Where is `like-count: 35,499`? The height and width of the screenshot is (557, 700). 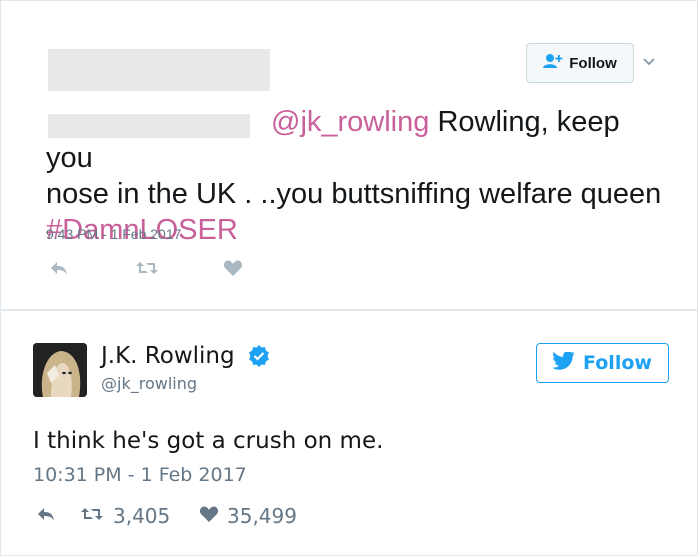 like-count: 35,499 is located at coordinates (262, 516).